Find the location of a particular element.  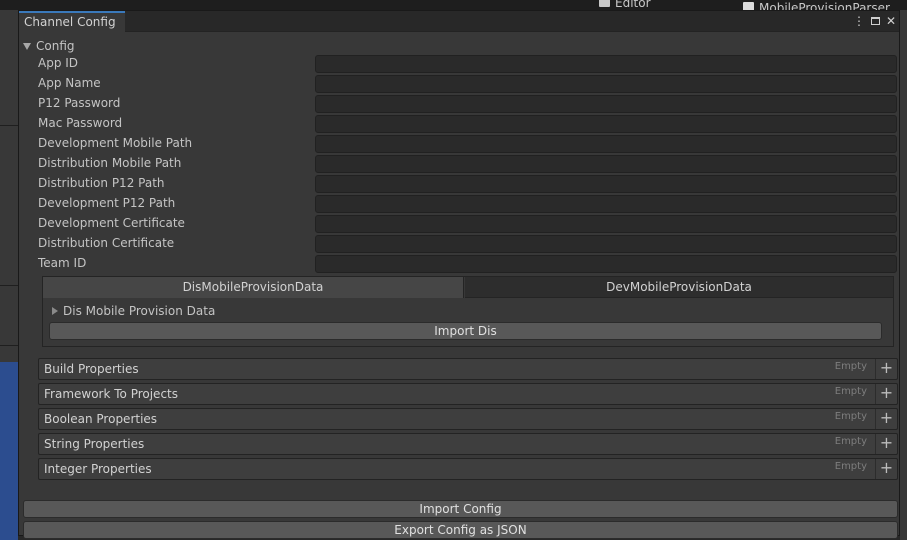

development-mobile-path-row: Development Mobile Path is located at coordinates (468, 144).